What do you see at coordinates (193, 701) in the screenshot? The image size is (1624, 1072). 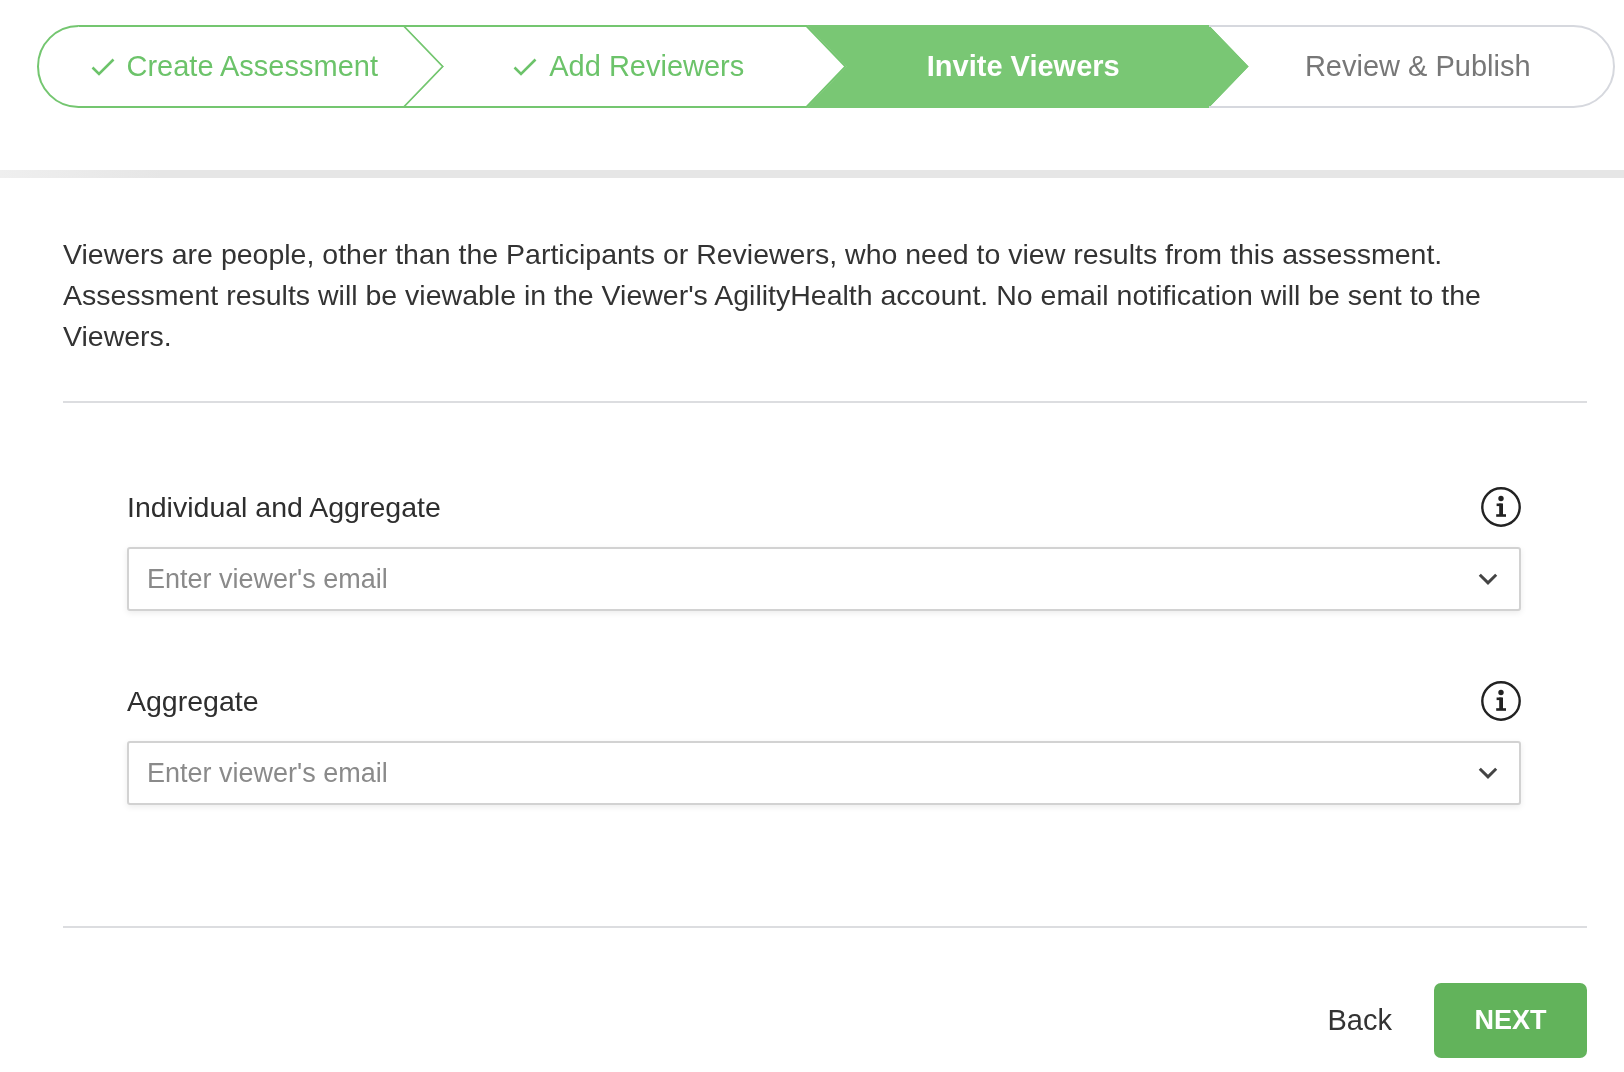 I see `field-label: Aggregate` at bounding box center [193, 701].